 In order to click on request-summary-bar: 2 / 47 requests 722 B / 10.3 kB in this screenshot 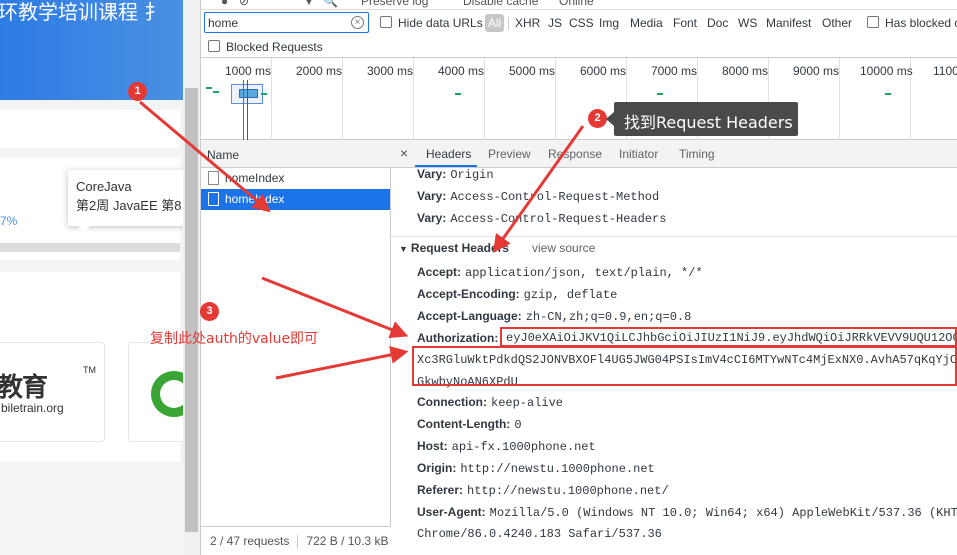, I will do `click(296, 540)`.